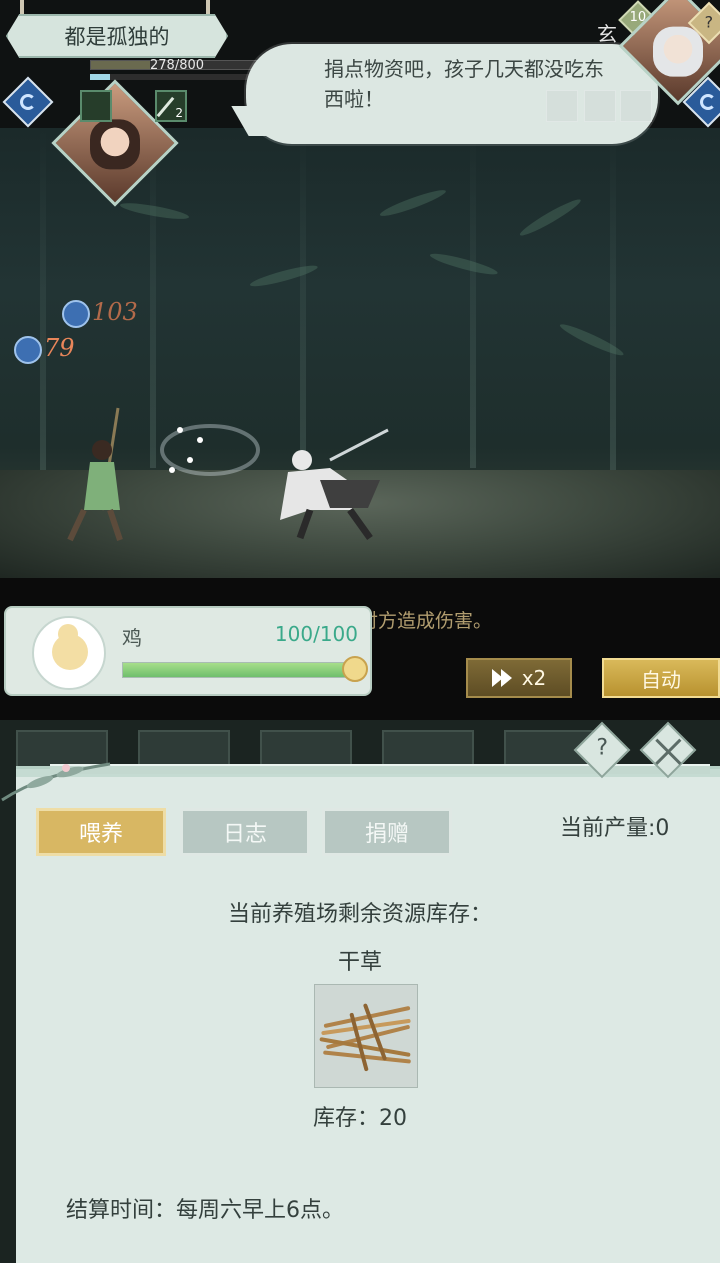  What do you see at coordinates (56, 782) in the screenshot?
I see `bamboo-branch-decoration` at bounding box center [56, 782].